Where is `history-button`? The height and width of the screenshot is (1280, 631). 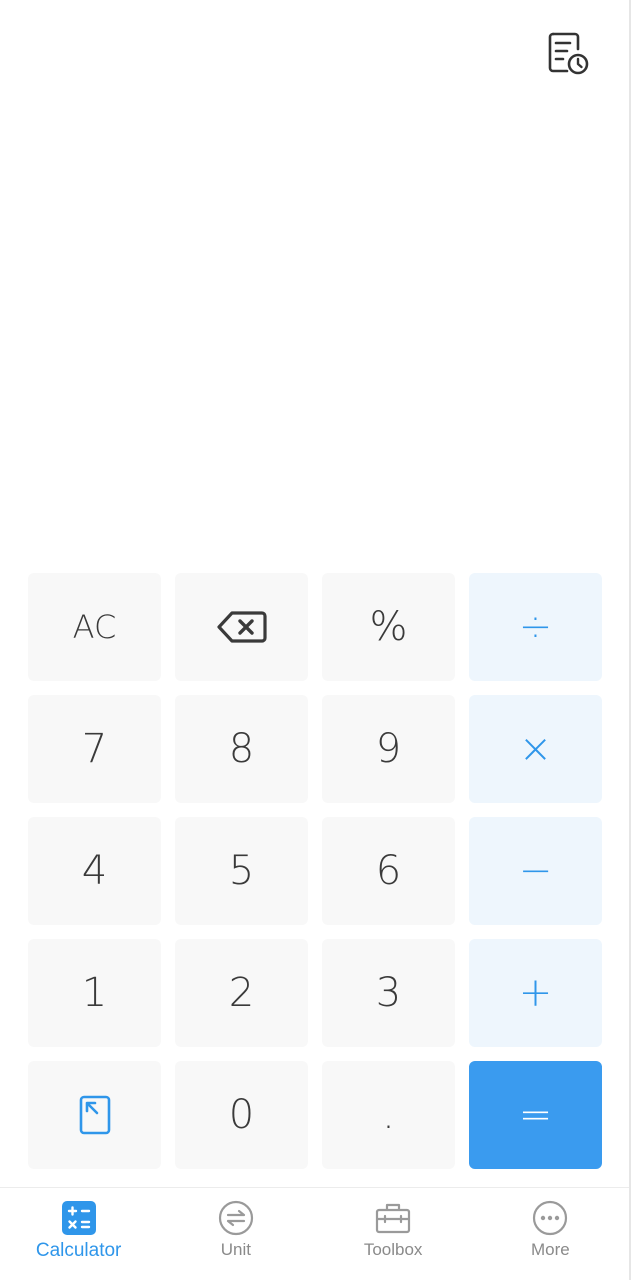 history-button is located at coordinates (568, 53).